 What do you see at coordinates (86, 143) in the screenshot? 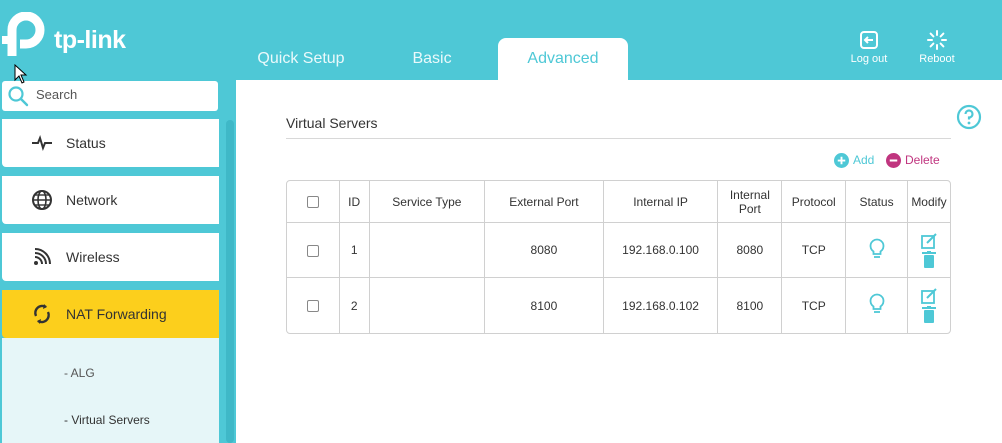
I see `sidebar-item-label: Status` at bounding box center [86, 143].